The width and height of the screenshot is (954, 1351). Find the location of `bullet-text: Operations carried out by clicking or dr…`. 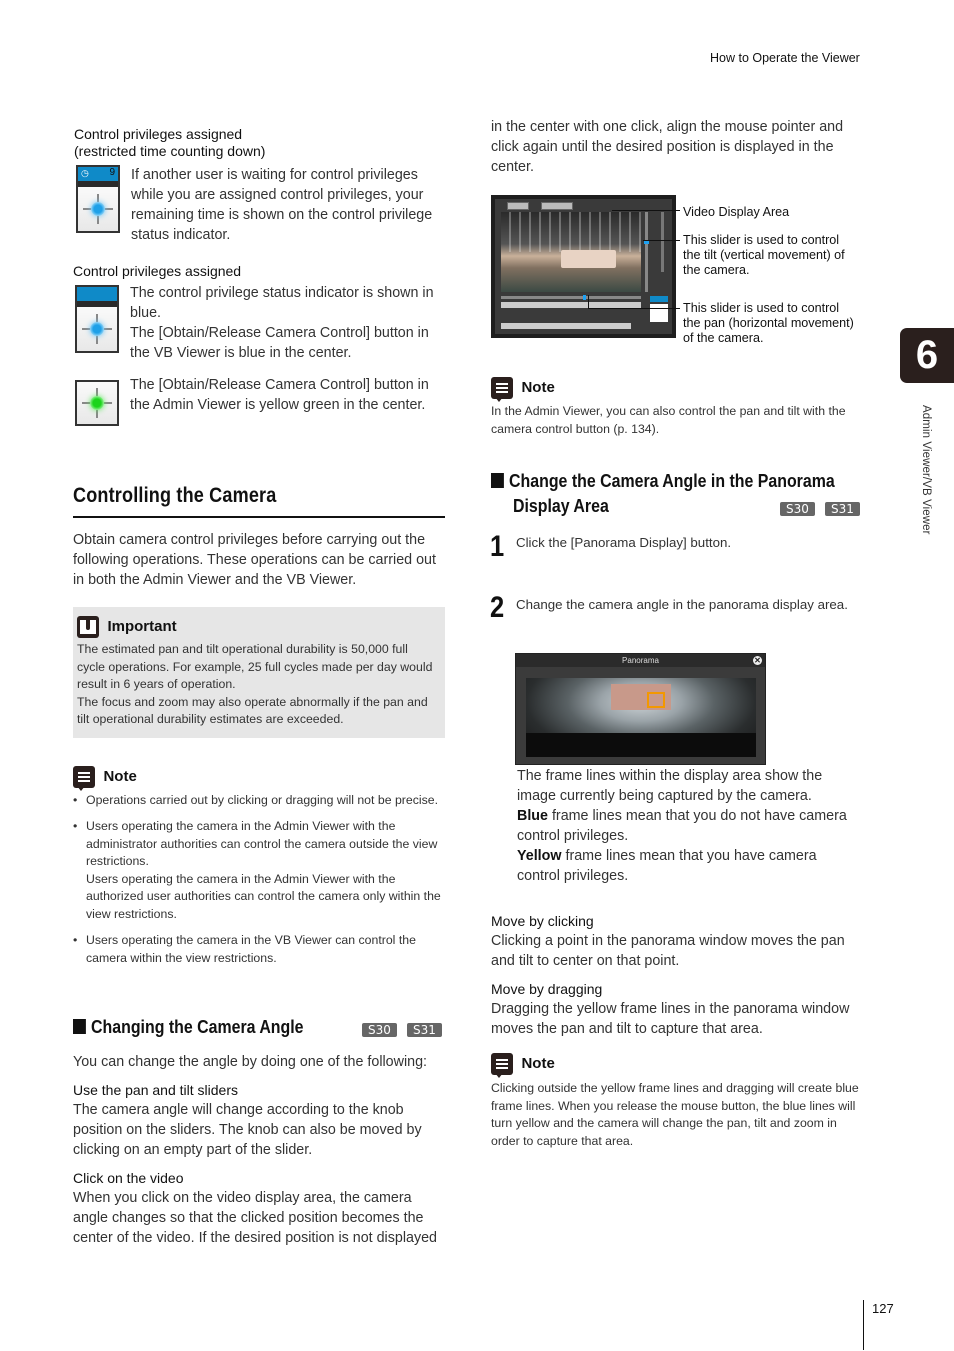

bullet-text: Operations carried out by clicking or dr… is located at coordinates (262, 800).